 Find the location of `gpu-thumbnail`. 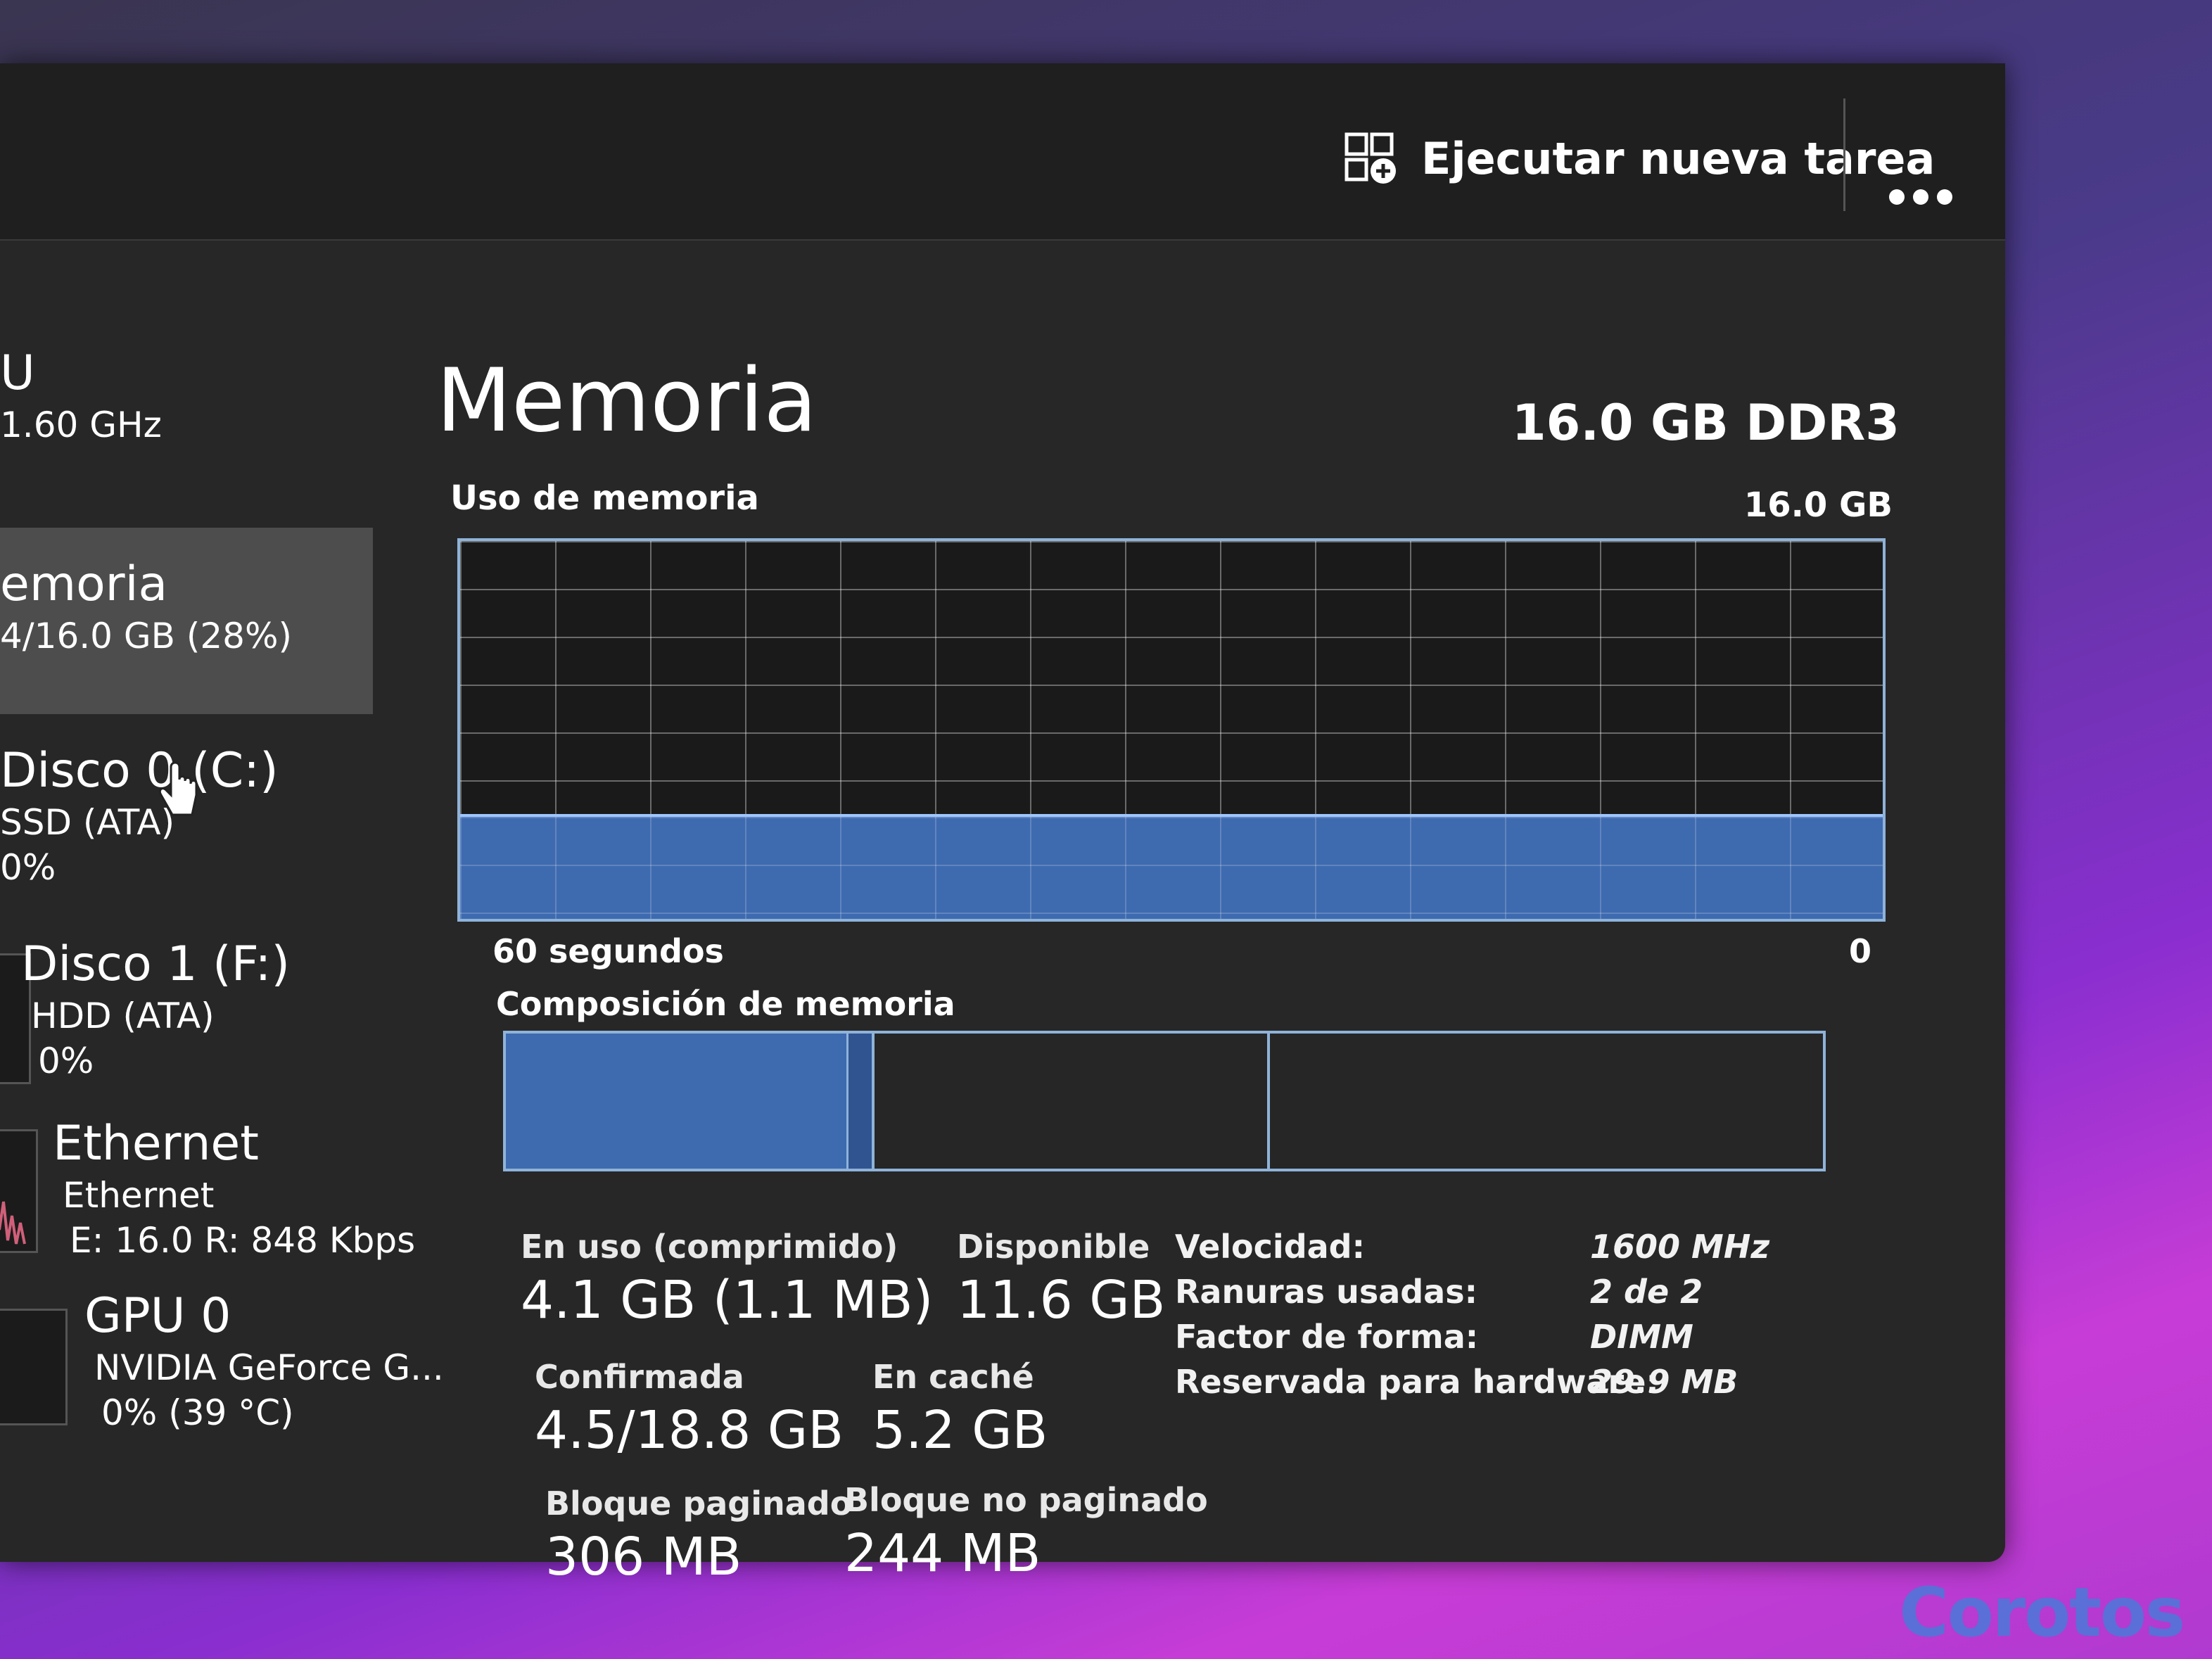

gpu-thumbnail is located at coordinates (34, 1367).